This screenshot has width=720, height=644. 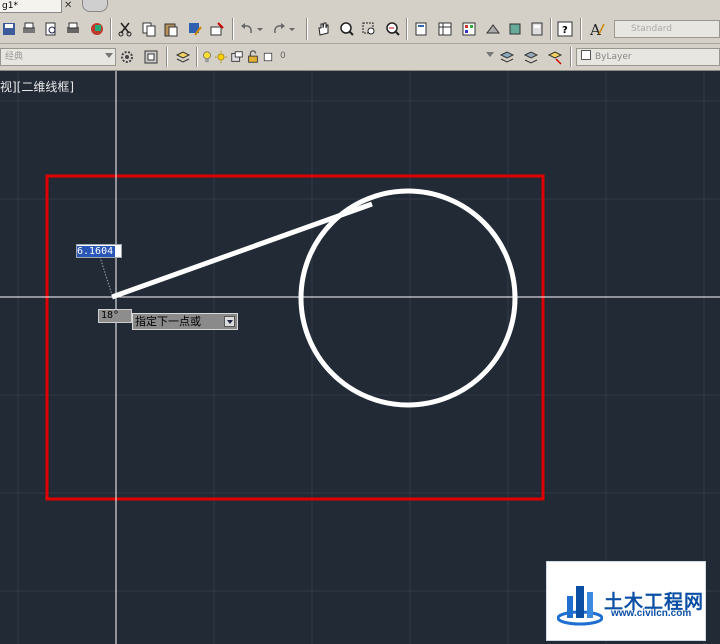 What do you see at coordinates (31, 6) in the screenshot?
I see `document-tab: g1*` at bounding box center [31, 6].